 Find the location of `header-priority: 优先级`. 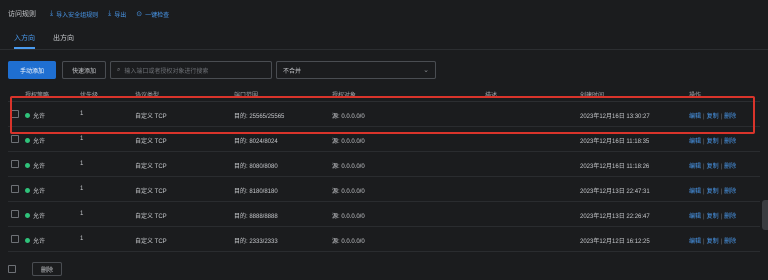

header-priority: 优先级 is located at coordinates (89, 96).